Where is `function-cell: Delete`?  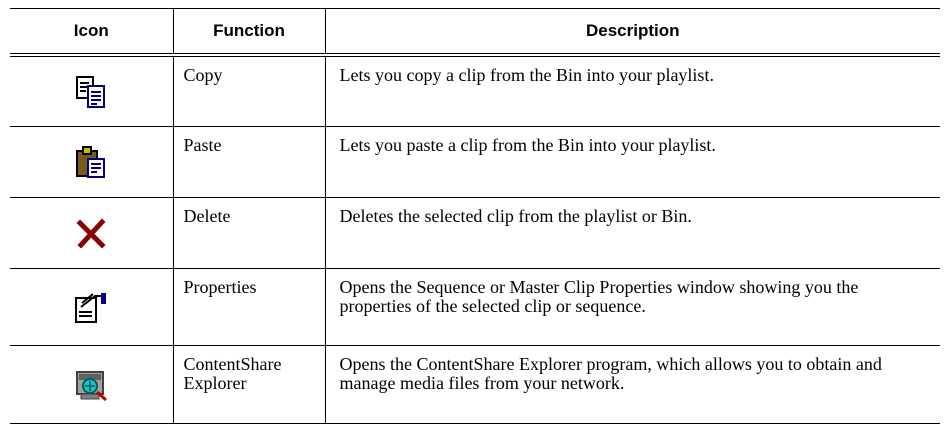 function-cell: Delete is located at coordinates (249, 233).